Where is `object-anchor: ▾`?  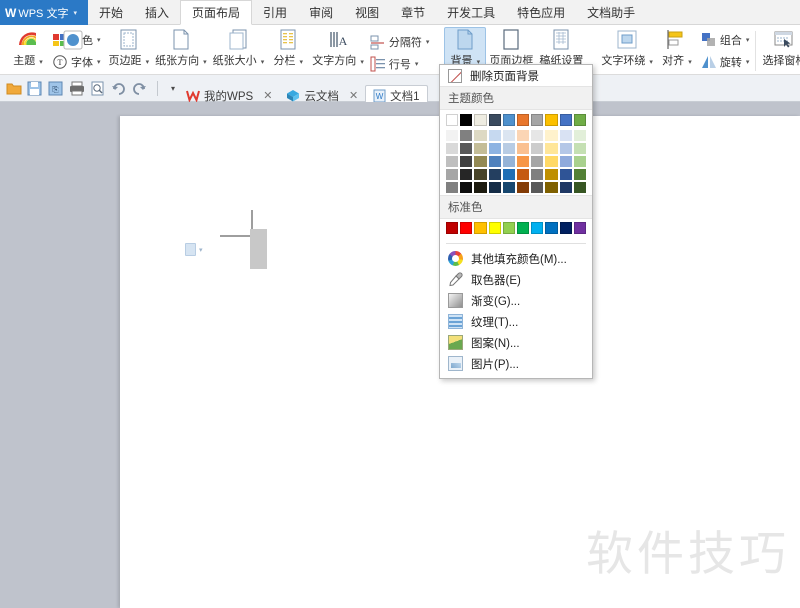
object-anchor: ▾ is located at coordinates (194, 249).